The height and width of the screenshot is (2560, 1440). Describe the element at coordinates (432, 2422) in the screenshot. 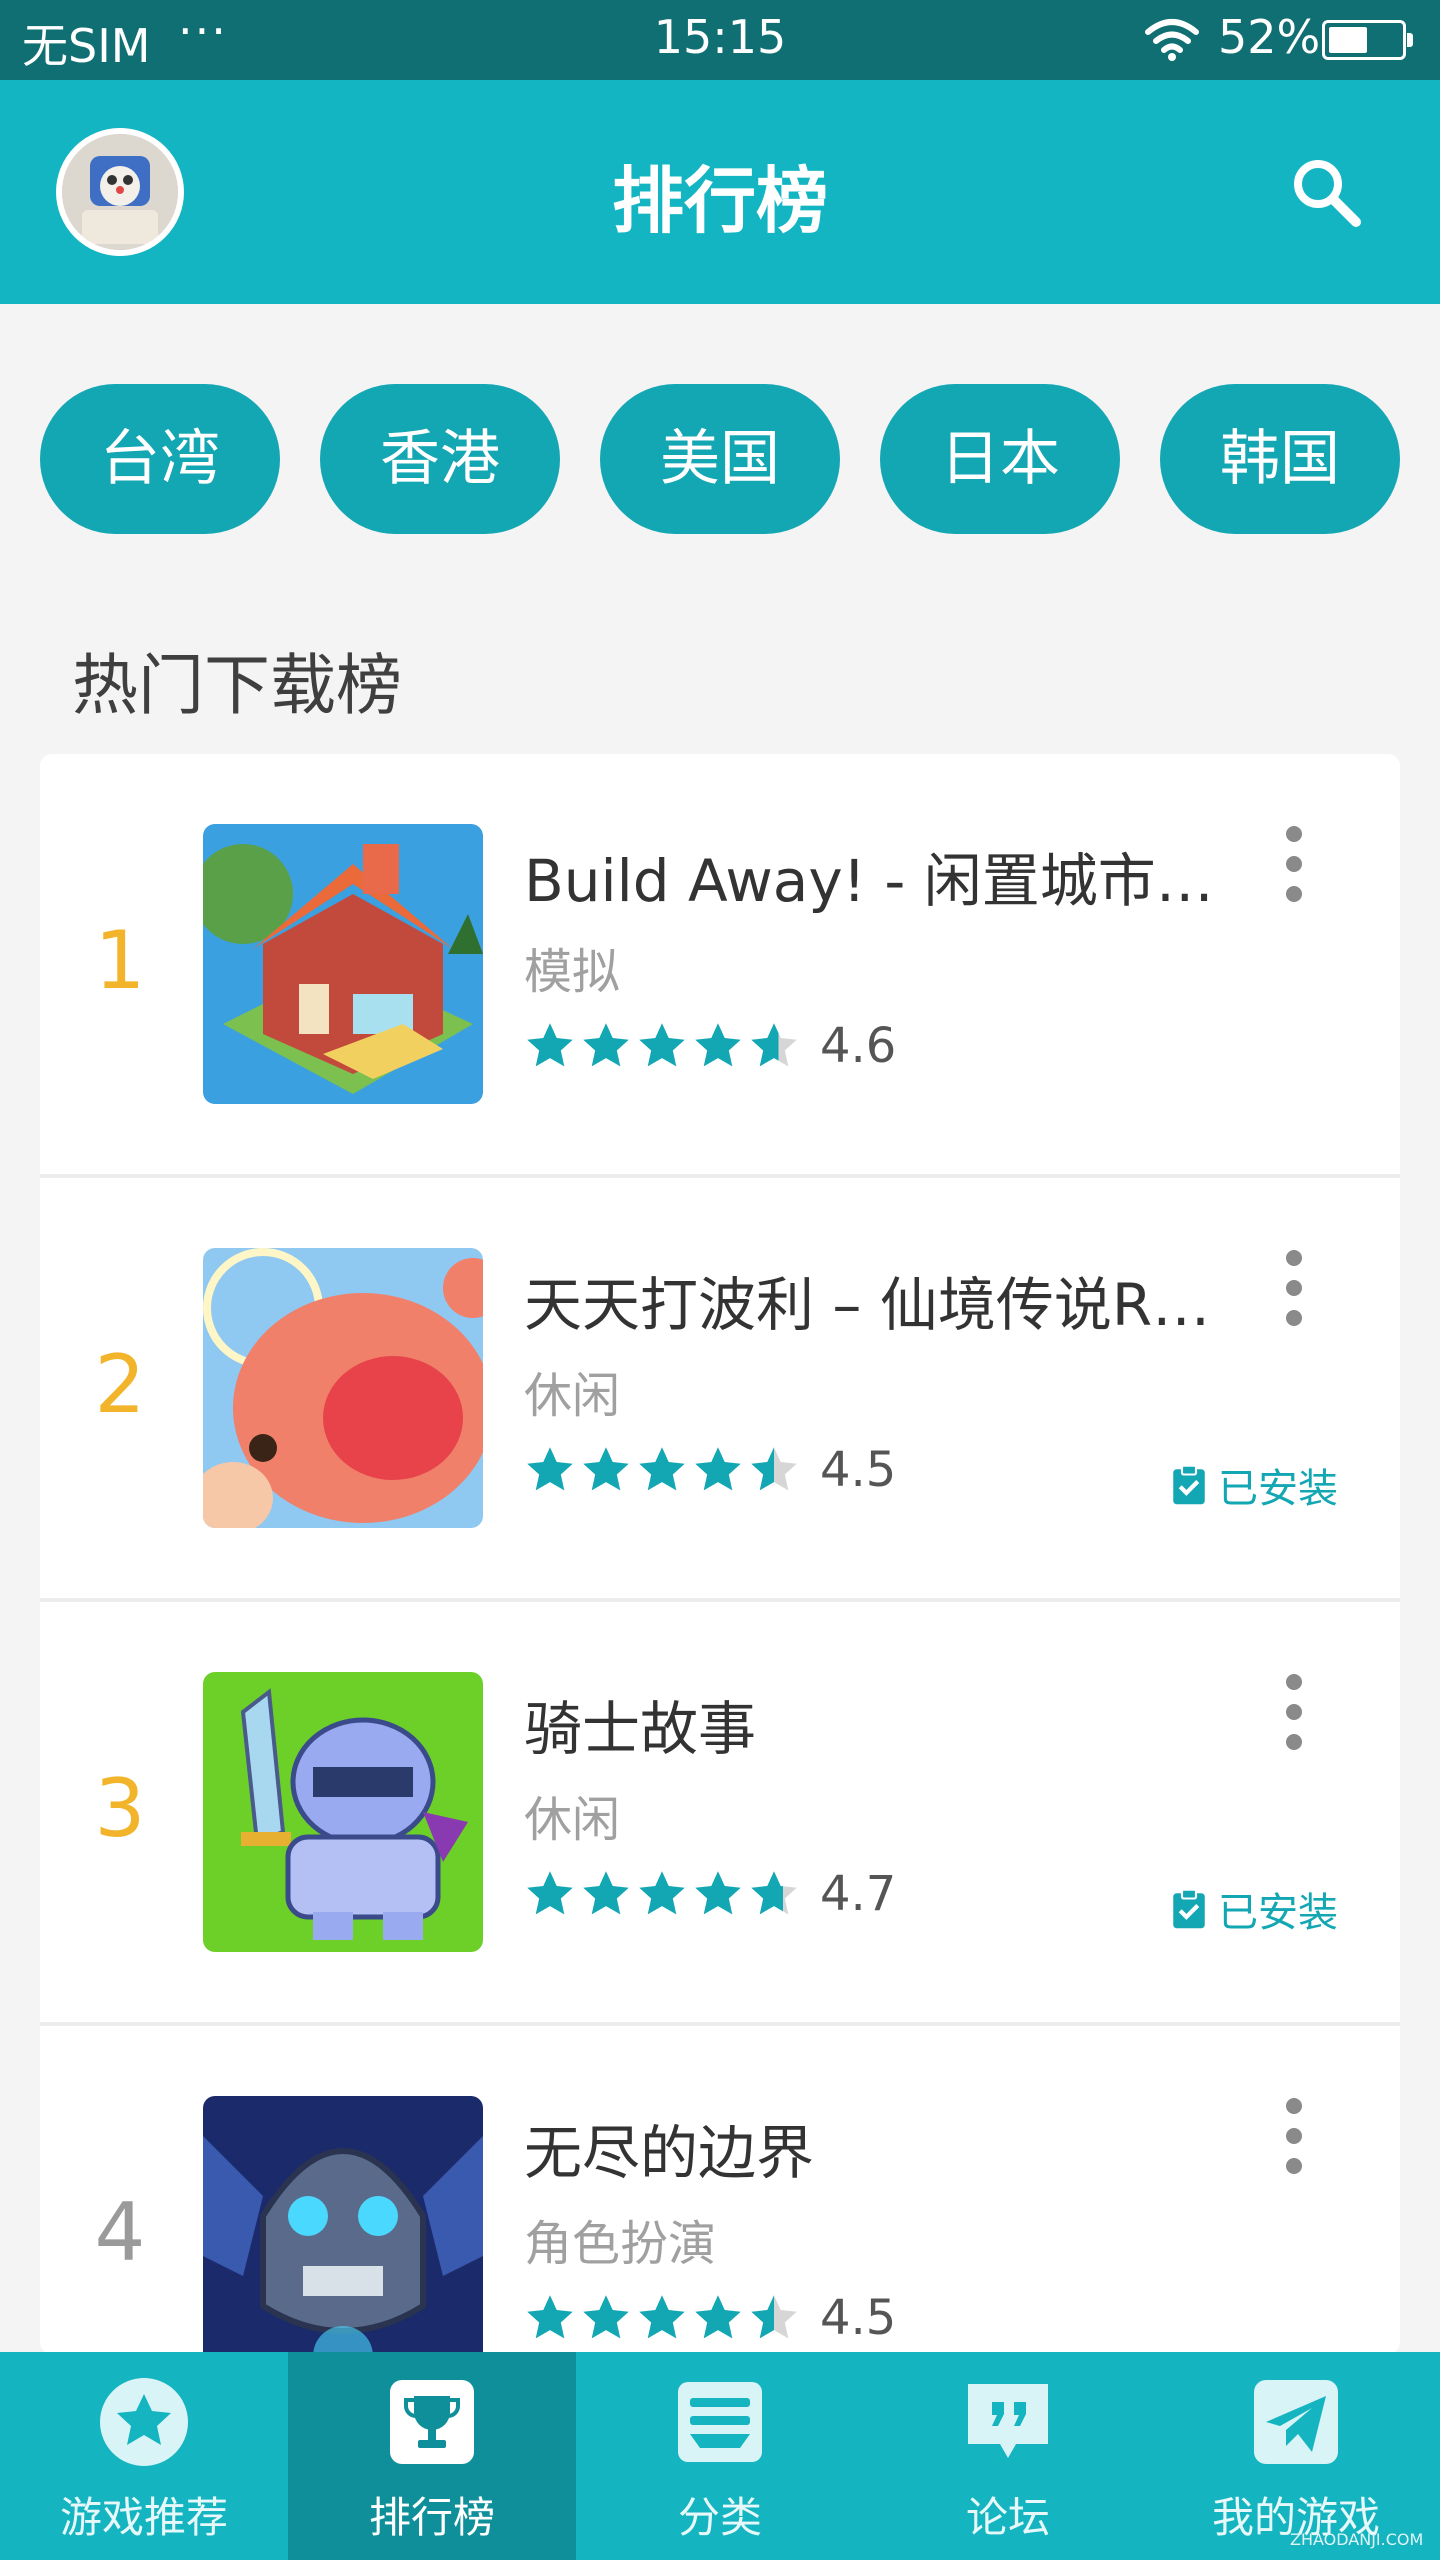

I see `trophy-icon` at that location.